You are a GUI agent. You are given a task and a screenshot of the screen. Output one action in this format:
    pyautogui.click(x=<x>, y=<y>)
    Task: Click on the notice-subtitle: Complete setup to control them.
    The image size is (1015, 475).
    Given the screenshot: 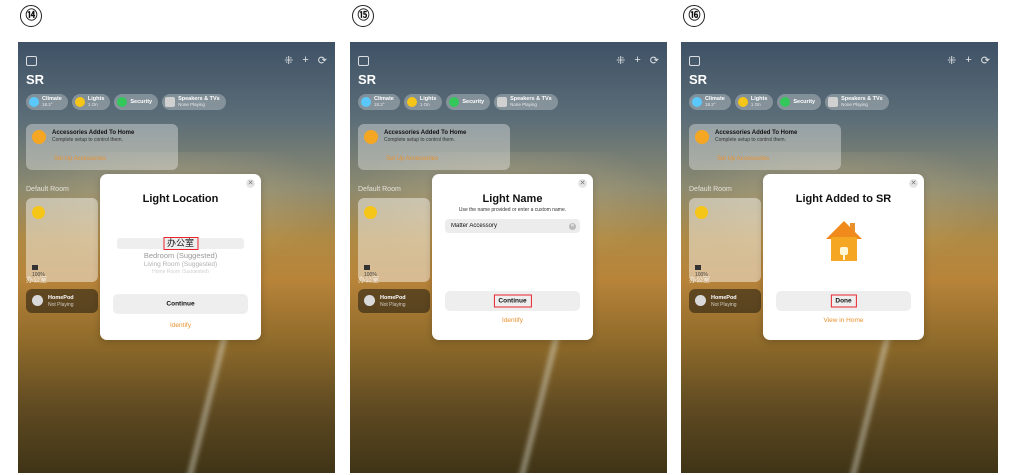 What is the action you would take?
    pyautogui.click(x=750, y=140)
    